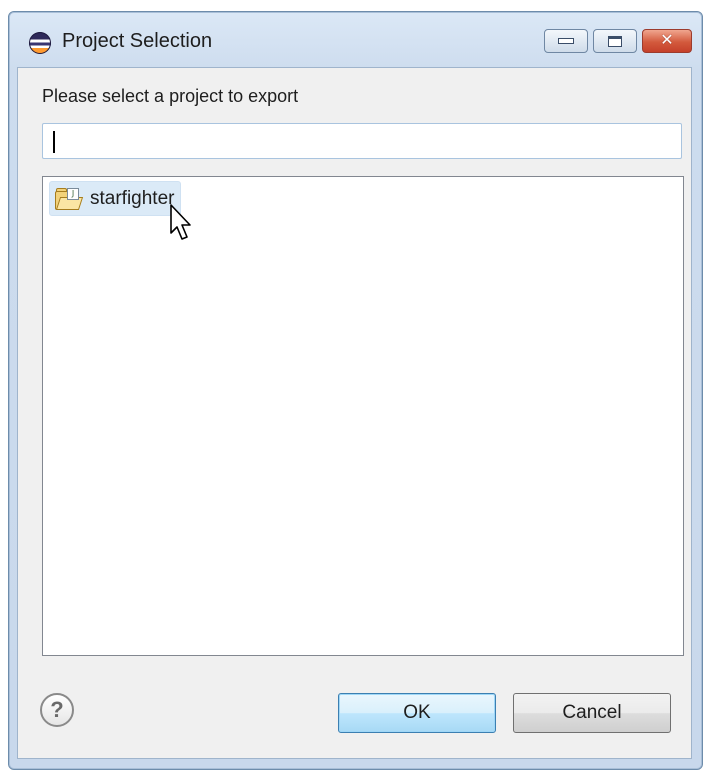  What do you see at coordinates (132, 198) in the screenshot?
I see `project-name: starfighter` at bounding box center [132, 198].